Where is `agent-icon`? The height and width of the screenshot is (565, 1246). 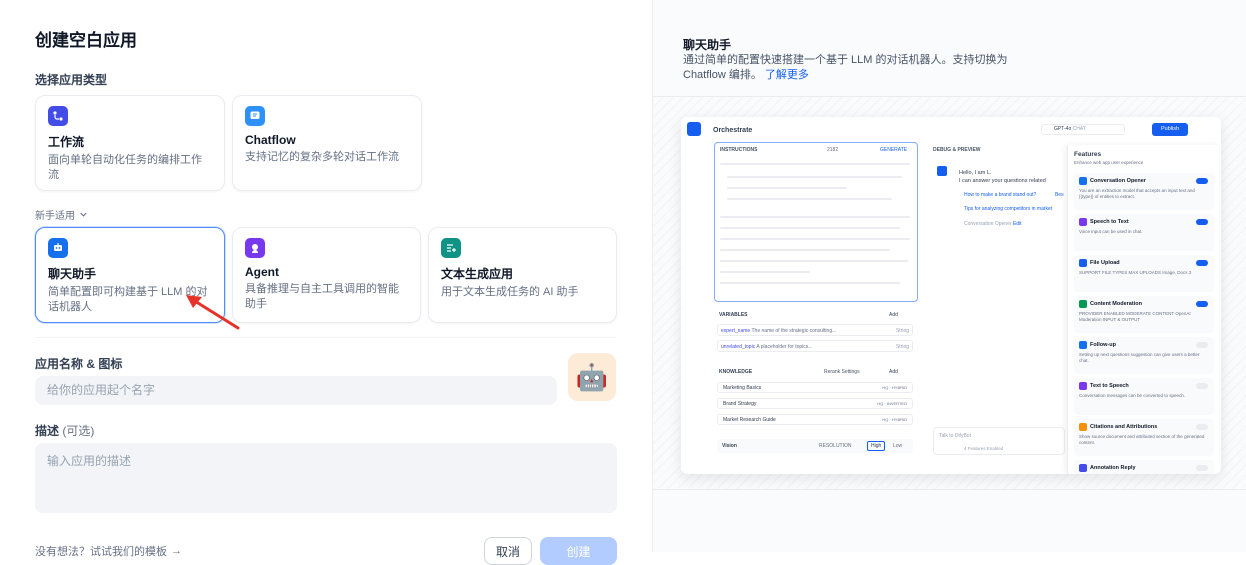 agent-icon is located at coordinates (255, 248).